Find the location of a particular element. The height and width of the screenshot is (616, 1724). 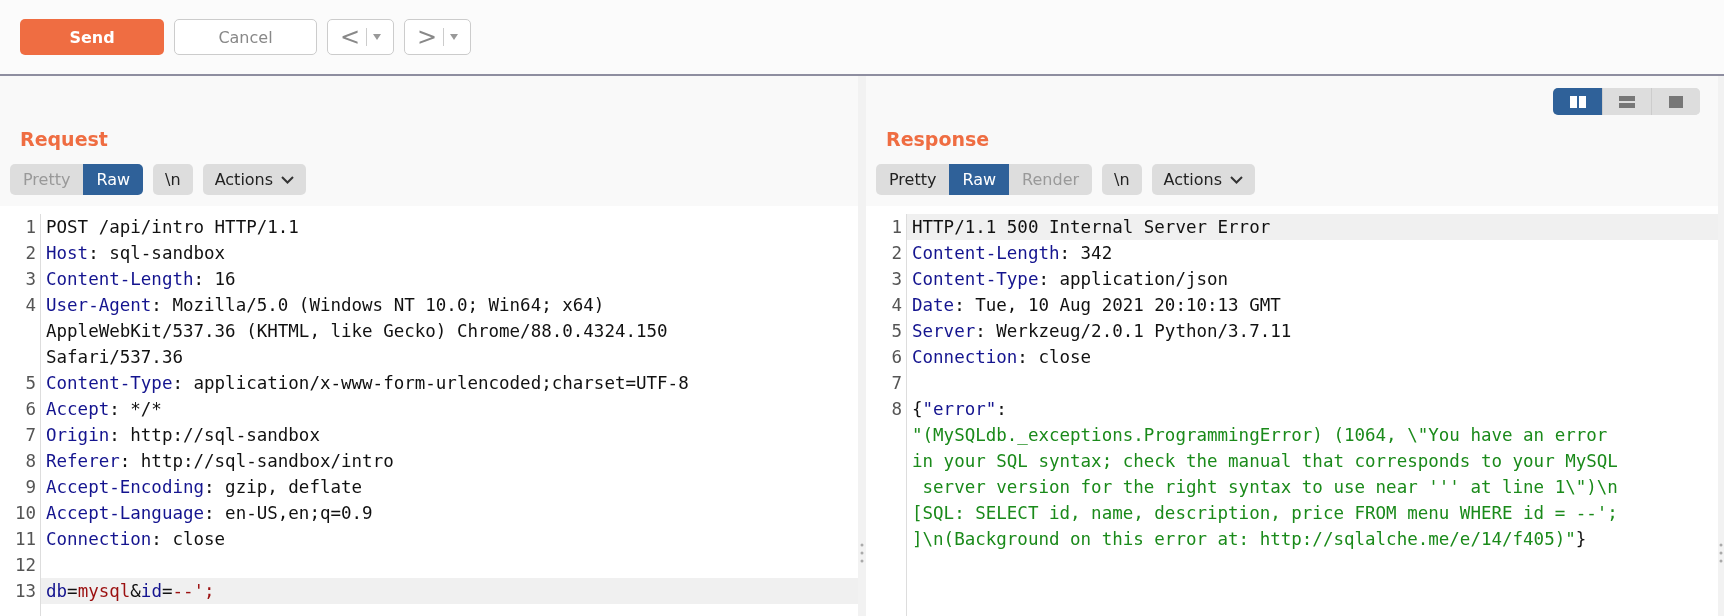

panel-title: Request is located at coordinates (64, 140).